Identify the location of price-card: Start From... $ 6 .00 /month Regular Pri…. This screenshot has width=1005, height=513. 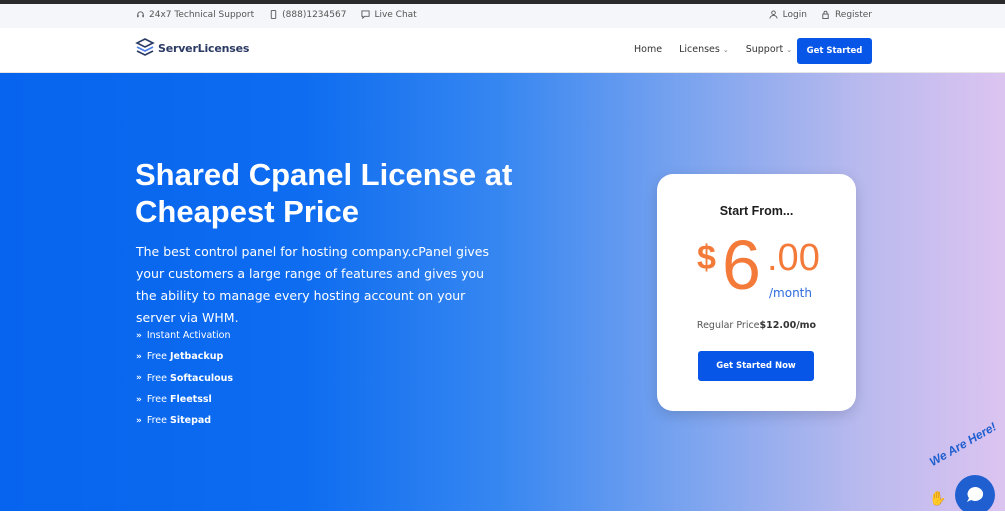
(756, 292).